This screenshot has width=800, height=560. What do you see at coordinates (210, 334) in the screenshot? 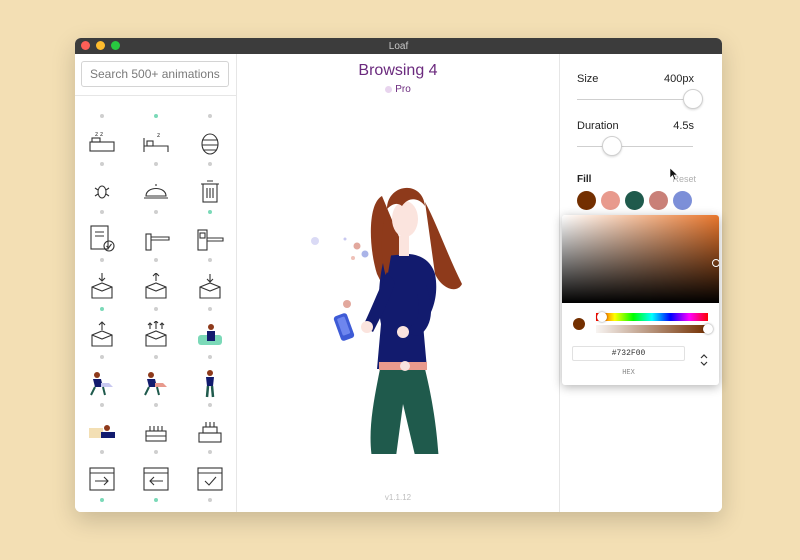
I see `person-couch-icon` at bounding box center [210, 334].